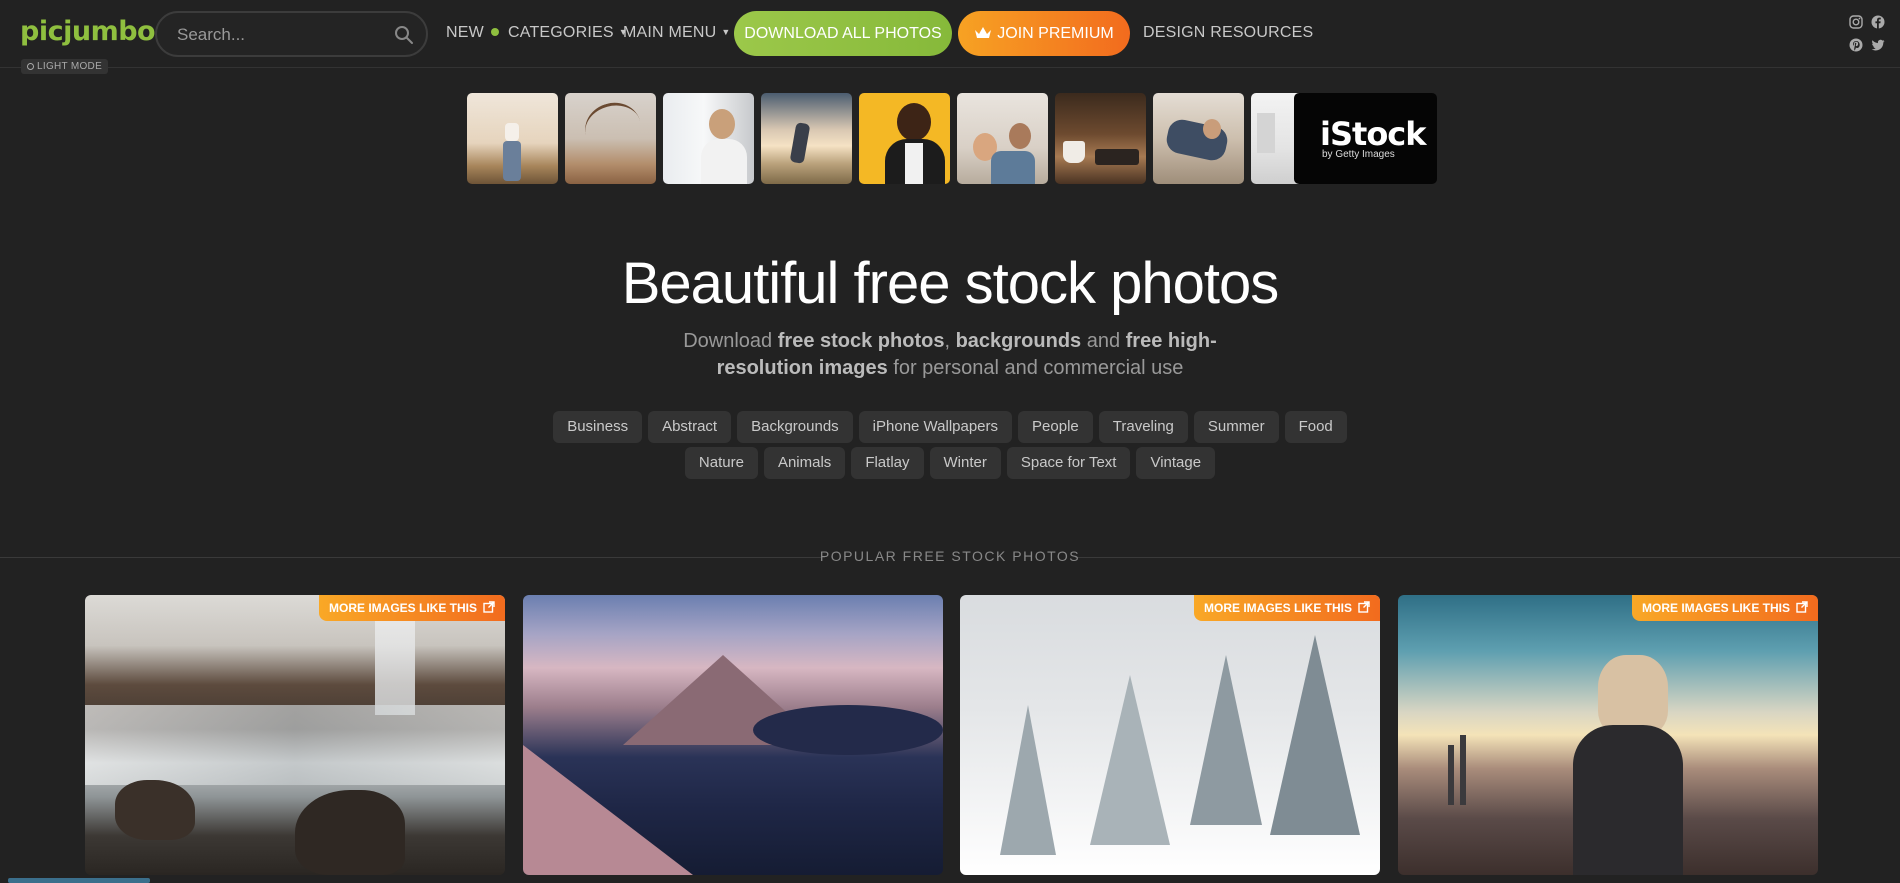 This screenshot has height=883, width=1900. What do you see at coordinates (1103, 341) in the screenshot?
I see `subtitle-text: and` at bounding box center [1103, 341].